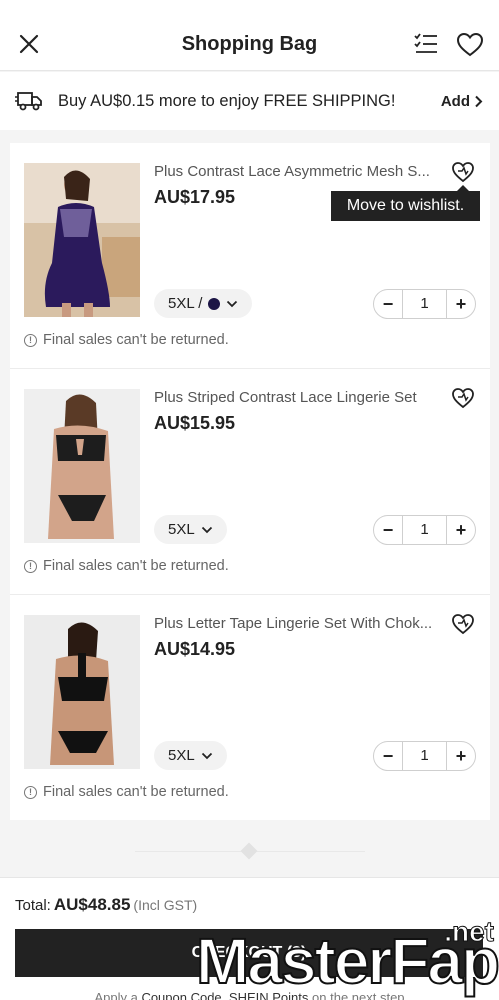  What do you see at coordinates (214, 303) in the screenshot?
I see `color-swatch` at bounding box center [214, 303].